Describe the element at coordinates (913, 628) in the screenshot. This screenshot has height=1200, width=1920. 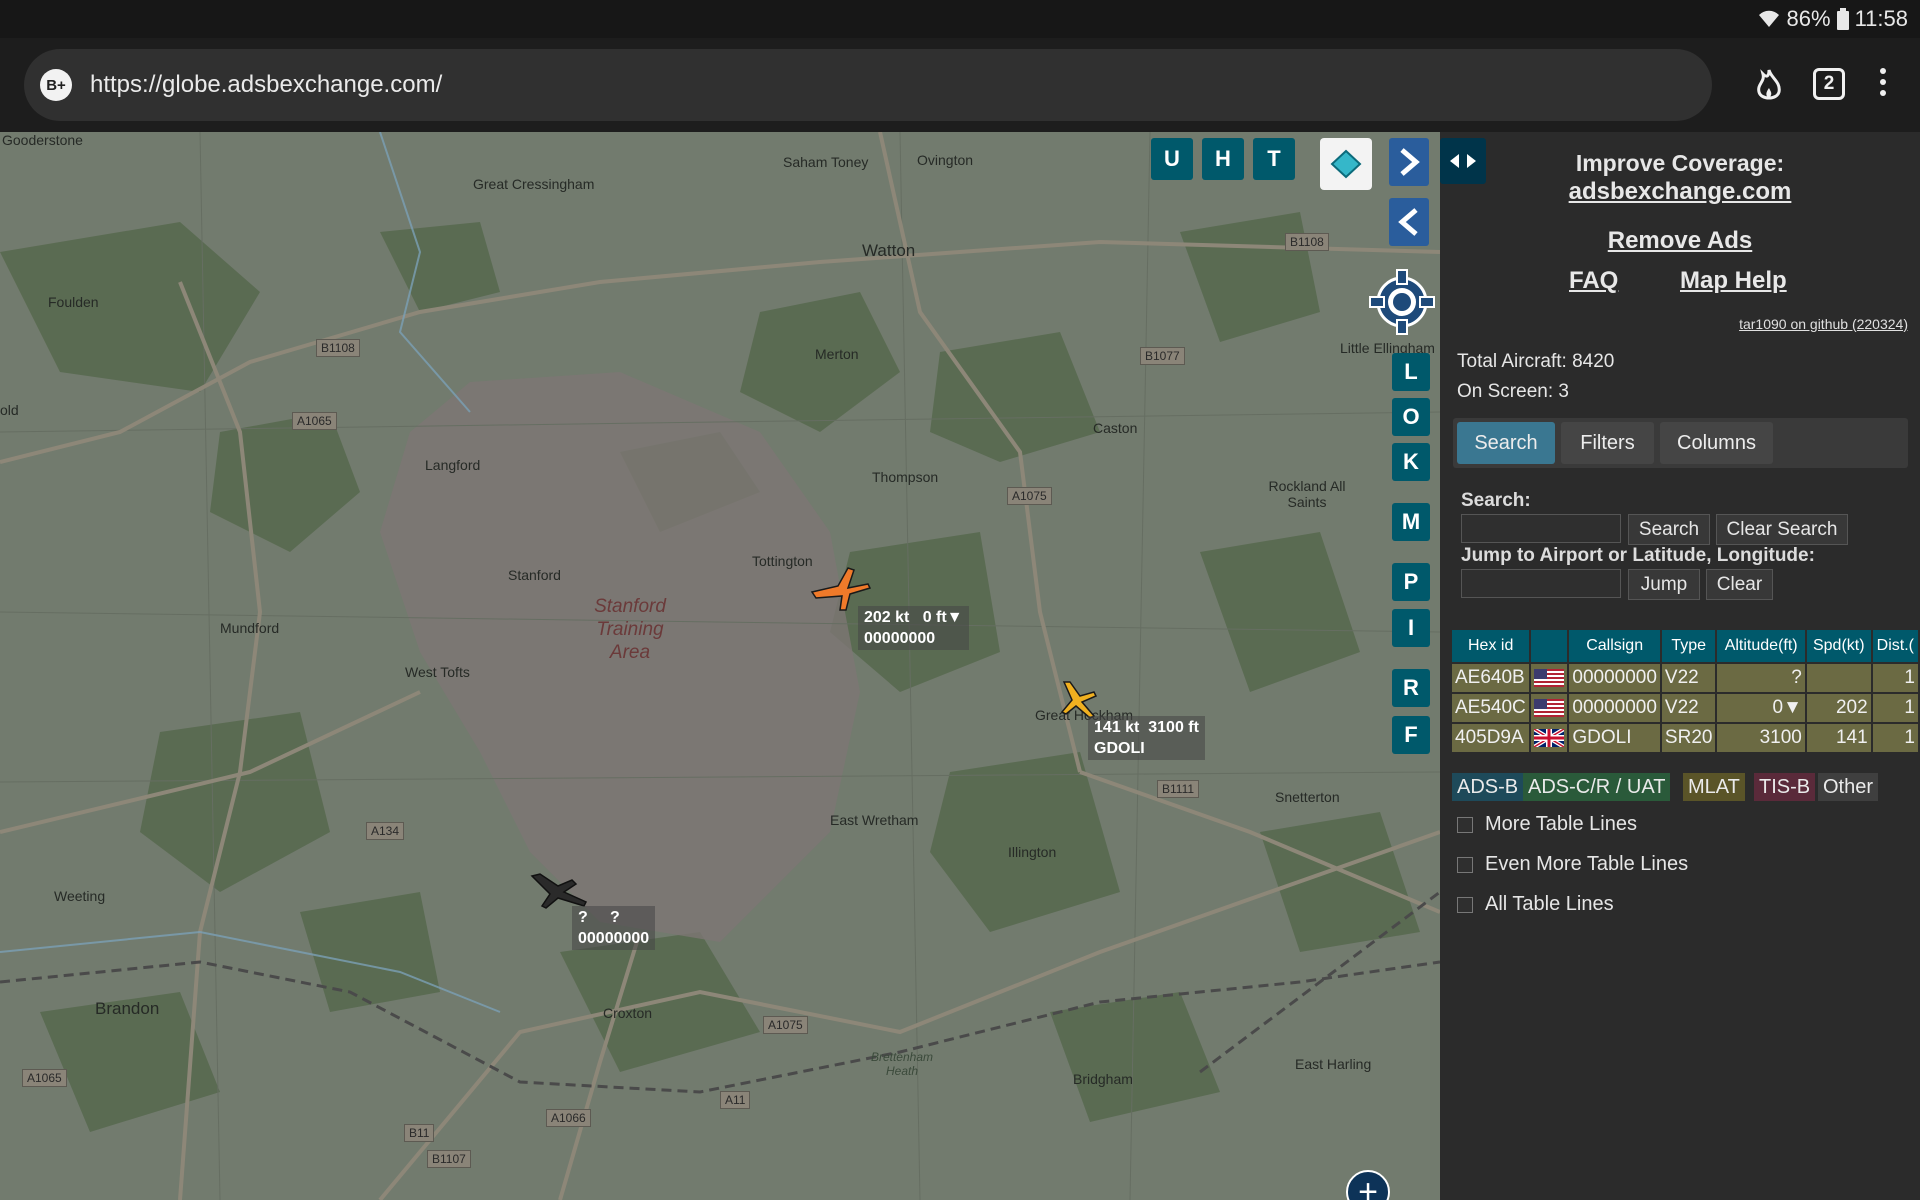
I see `aircraft-label: 202 kt 0 ft▼ 00000000` at that location.